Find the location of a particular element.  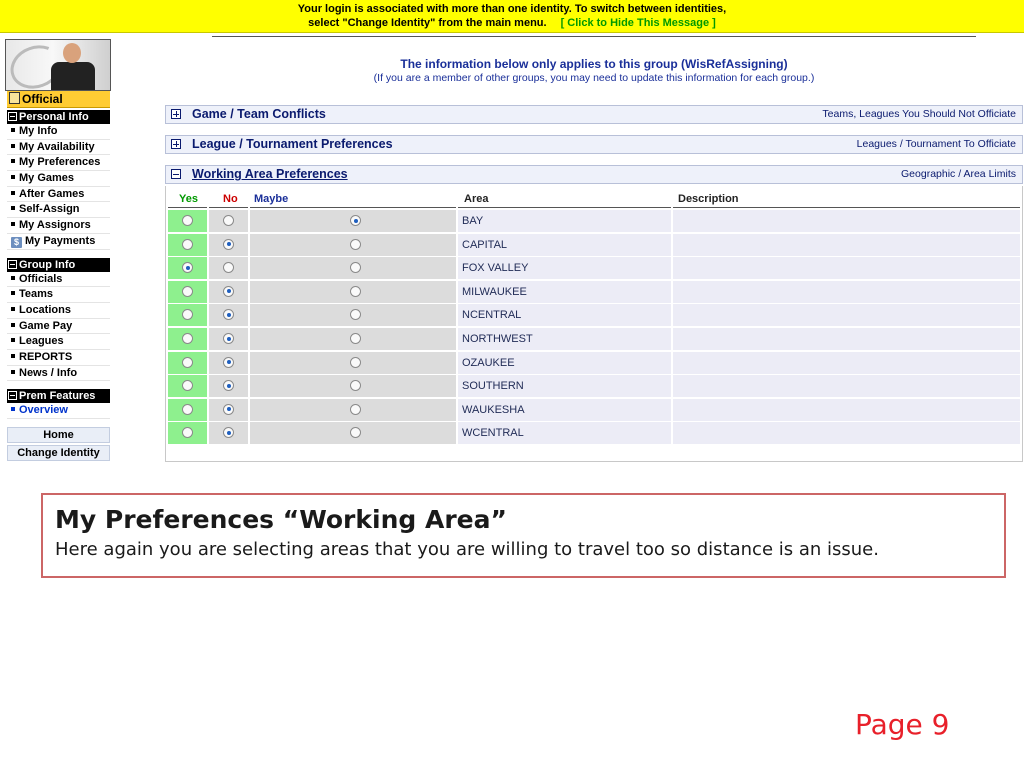

sidebar-item-officials: Officials is located at coordinates (58, 280).